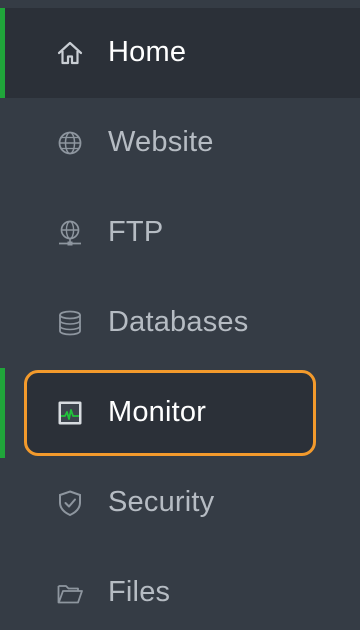 The height and width of the screenshot is (630, 360). Describe the element at coordinates (70, 143) in the screenshot. I see `globe-icon` at that location.